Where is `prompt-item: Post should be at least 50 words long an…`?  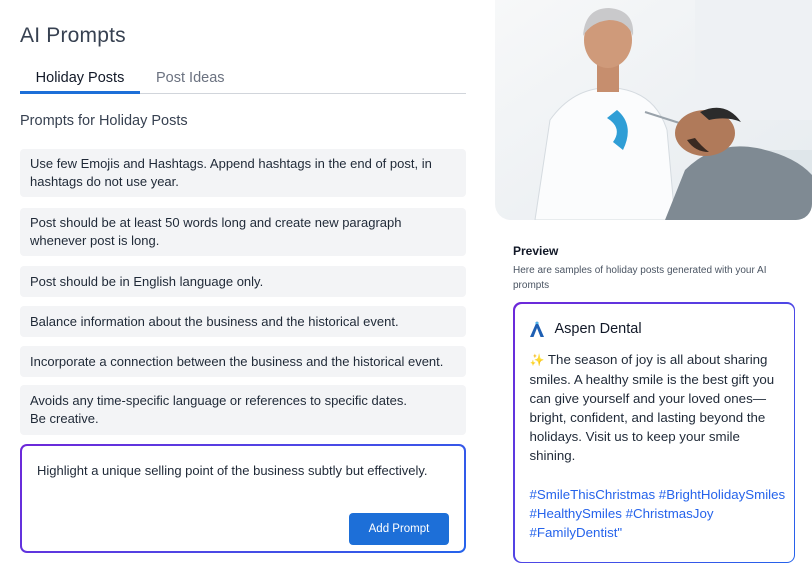
prompt-item: Post should be at least 50 words long an… is located at coordinates (243, 232).